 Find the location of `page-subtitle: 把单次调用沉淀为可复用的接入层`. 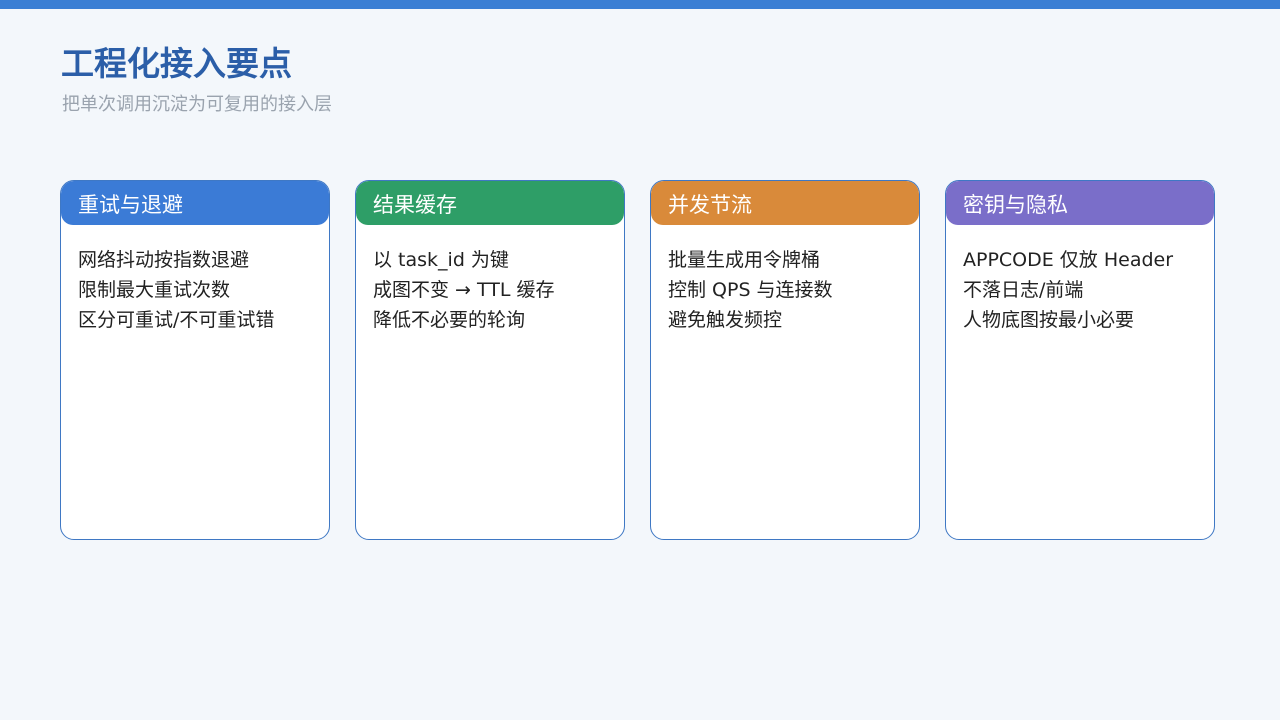

page-subtitle: 把单次调用沉淀为可复用的接入层 is located at coordinates (197, 104).